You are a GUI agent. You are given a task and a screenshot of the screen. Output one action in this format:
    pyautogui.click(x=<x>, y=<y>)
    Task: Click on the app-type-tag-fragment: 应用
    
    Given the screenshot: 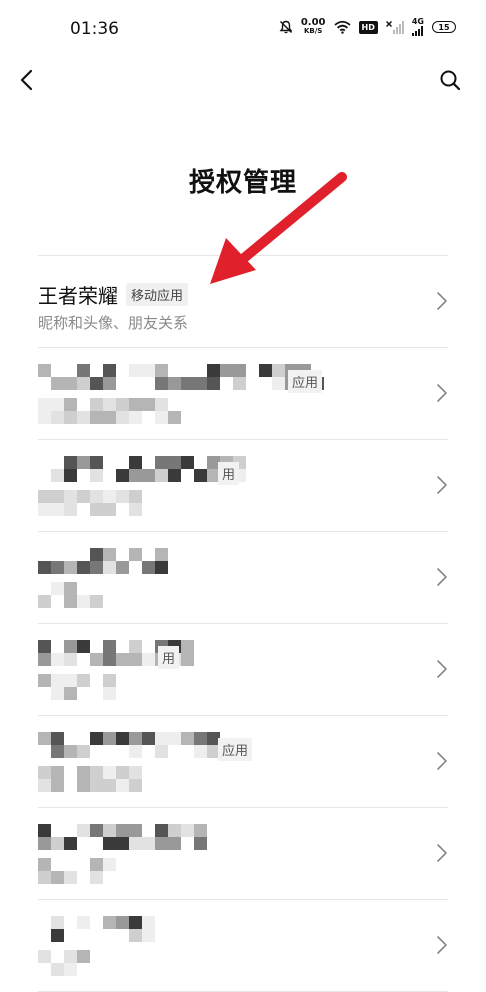 What is the action you would take?
    pyautogui.click(x=305, y=381)
    